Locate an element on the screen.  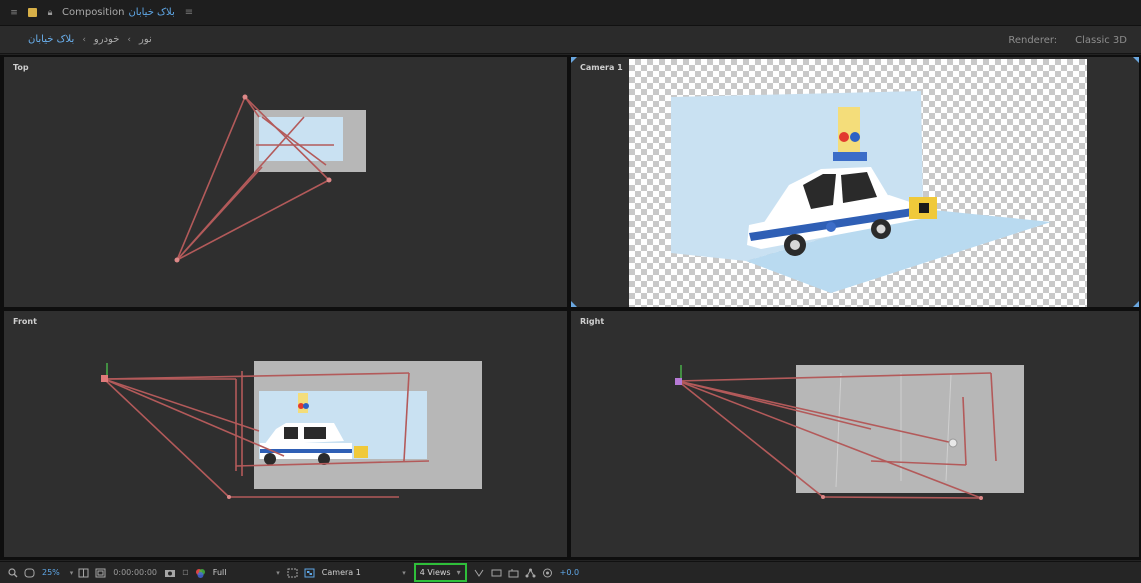
view-label-top: Top is located at coordinates (21, 67).